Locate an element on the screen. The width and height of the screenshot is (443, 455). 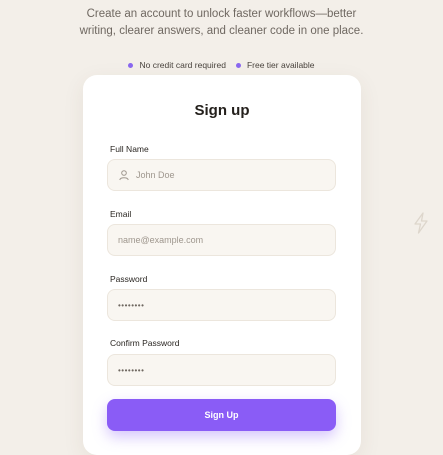
user-icon is located at coordinates (124, 175).